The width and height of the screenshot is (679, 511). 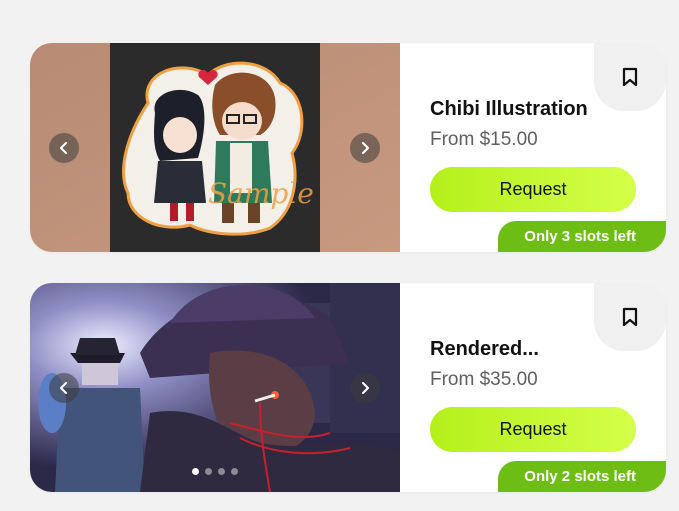 I want to click on carousel-indicators, so click(x=215, y=471).